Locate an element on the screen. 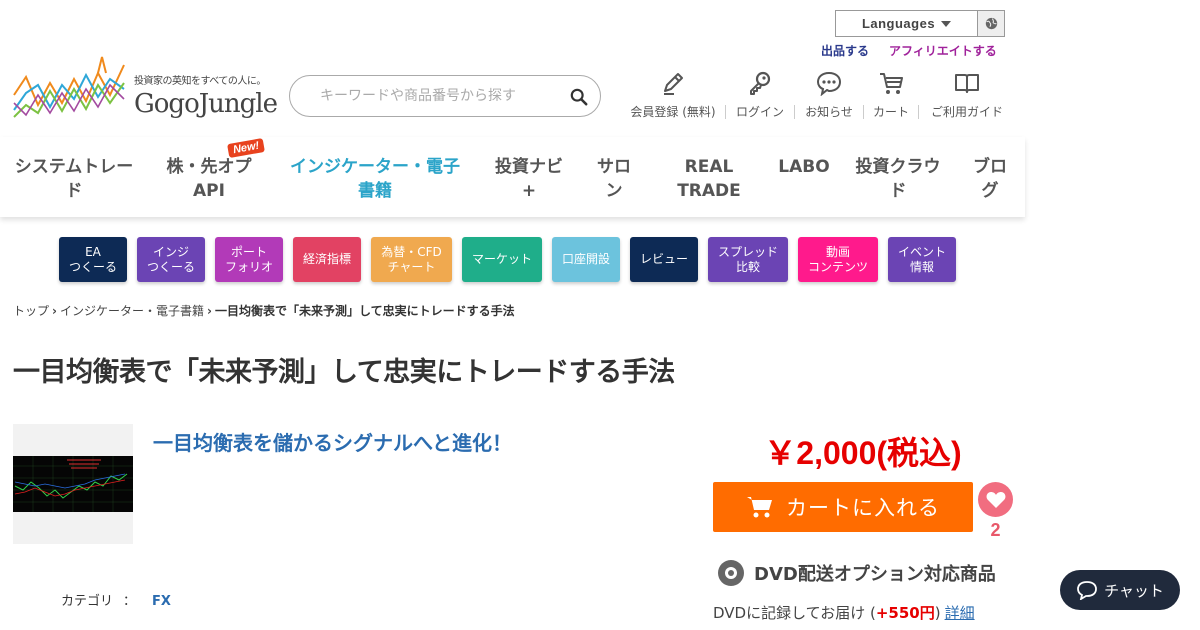 The height and width of the screenshot is (630, 1200). guide-link: ご利用ガイド is located at coordinates (967, 96).